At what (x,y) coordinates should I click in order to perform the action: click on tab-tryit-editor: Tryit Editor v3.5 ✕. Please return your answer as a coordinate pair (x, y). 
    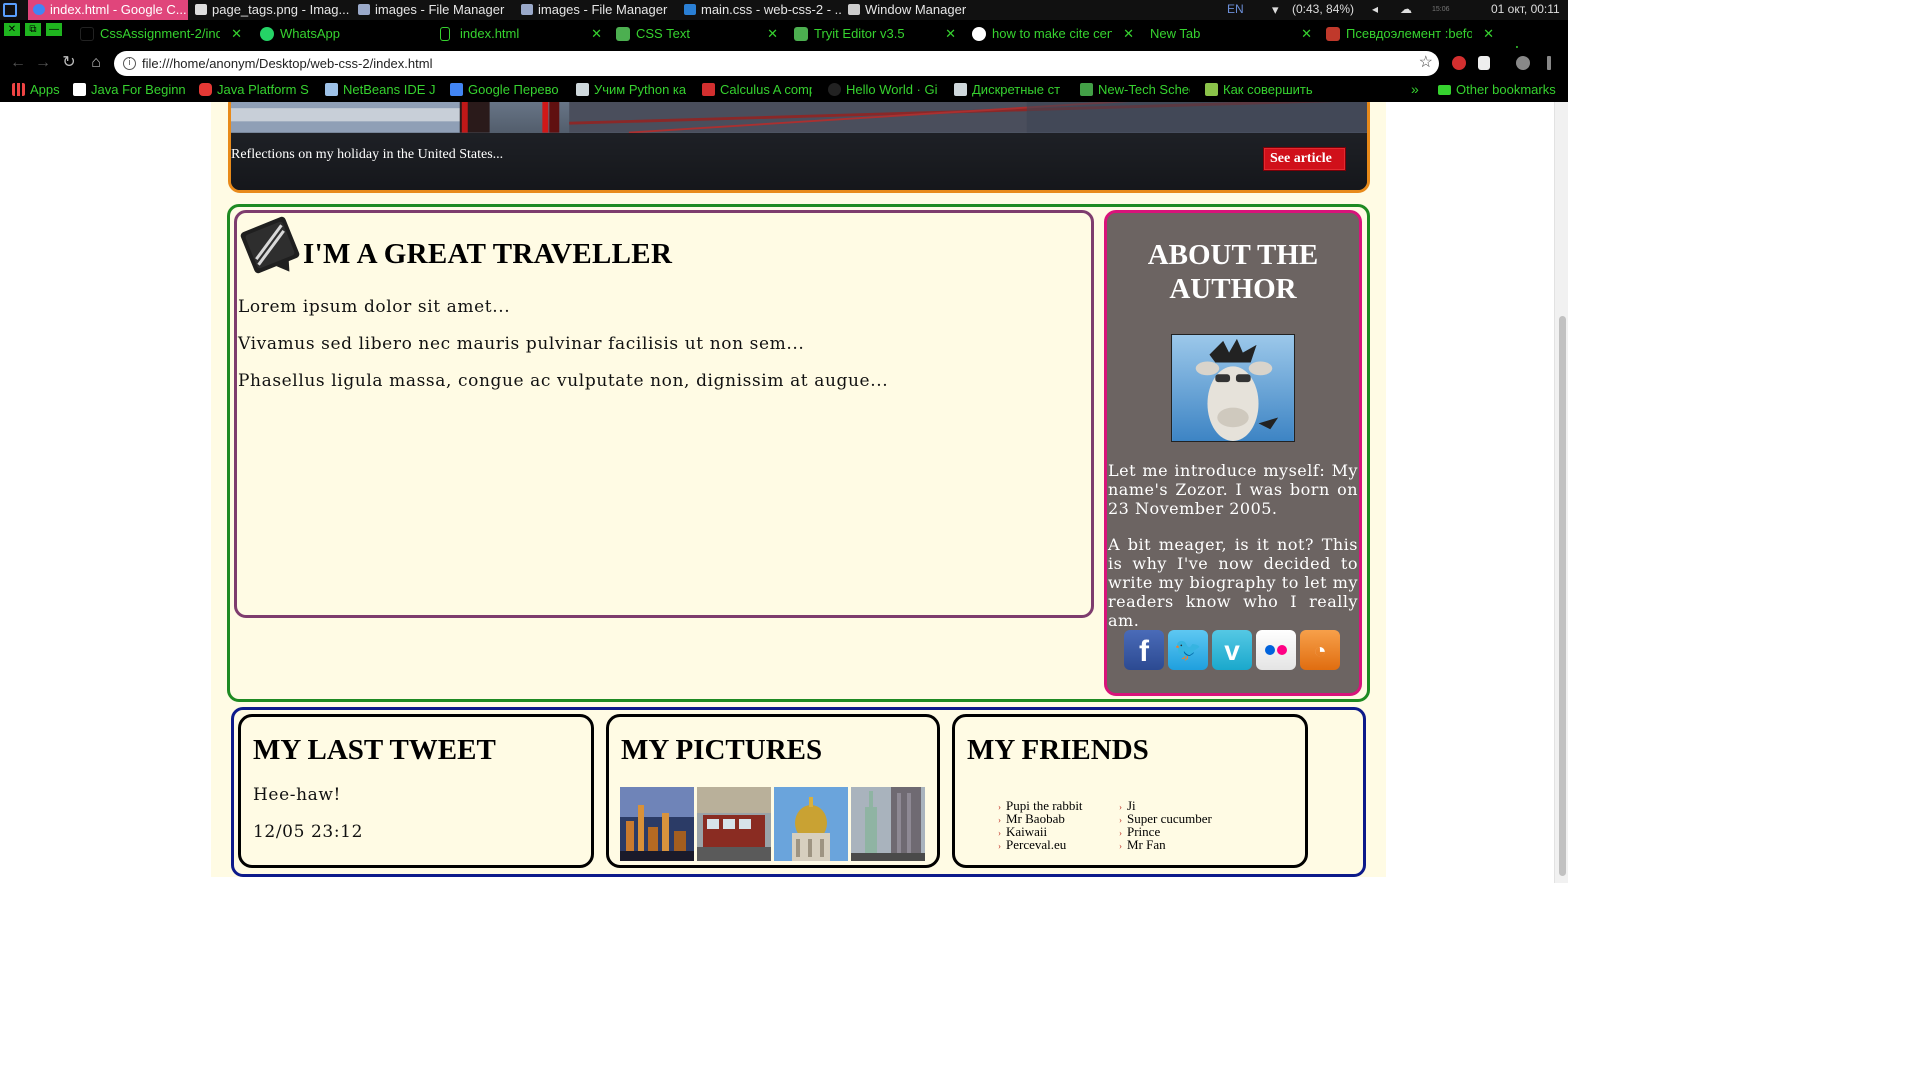
    Looking at the image, I should click on (875, 34).